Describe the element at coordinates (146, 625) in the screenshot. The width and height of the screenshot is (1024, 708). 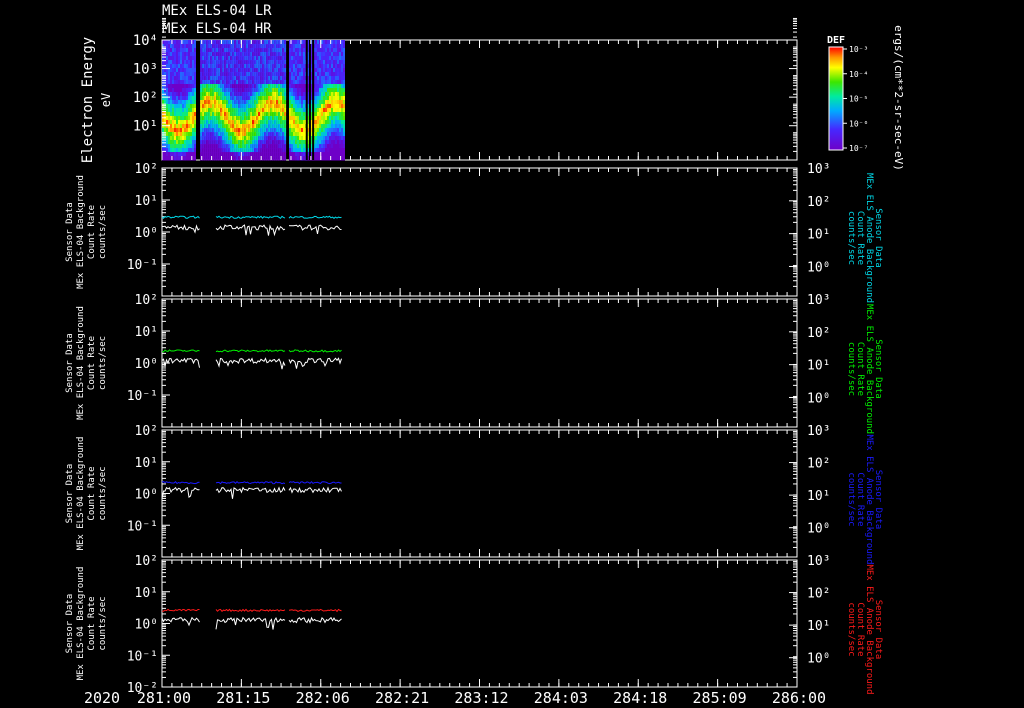
I see `left-tick-label: 10⁰` at that location.